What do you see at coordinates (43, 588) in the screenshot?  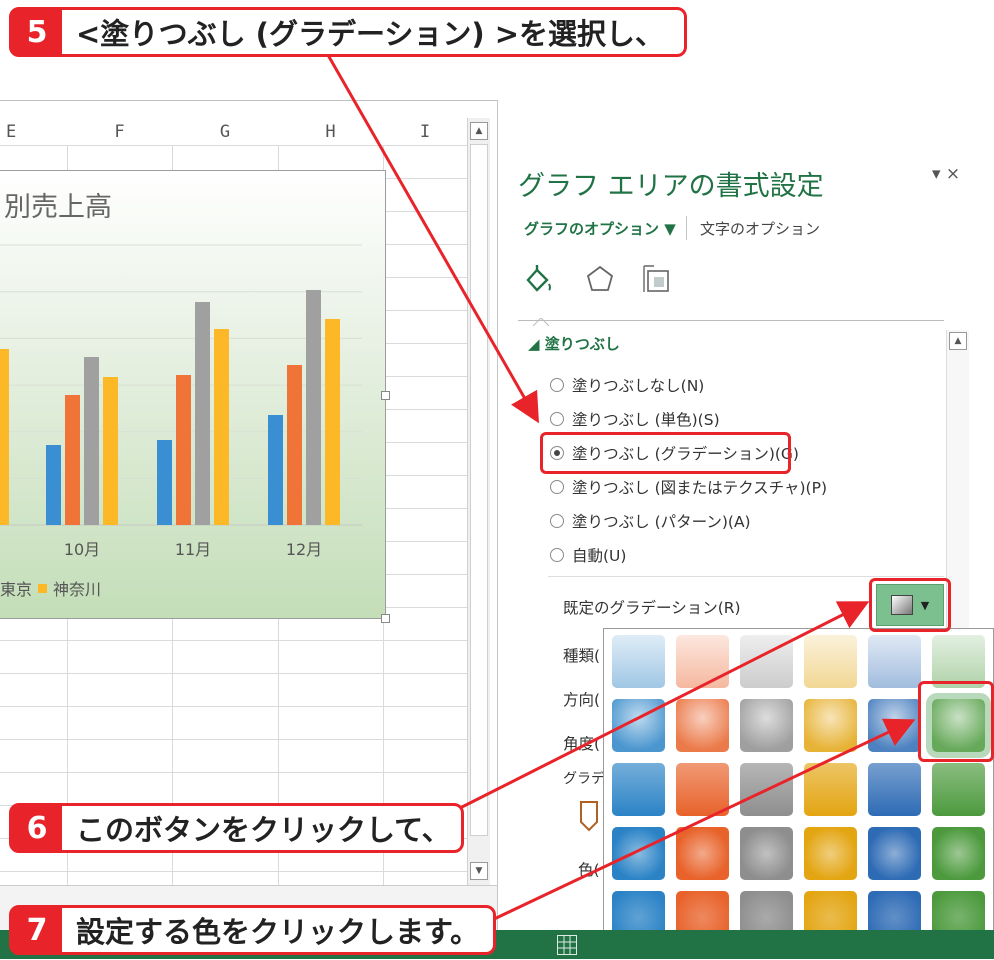 I see `legend-swatch-kanagawa` at bounding box center [43, 588].